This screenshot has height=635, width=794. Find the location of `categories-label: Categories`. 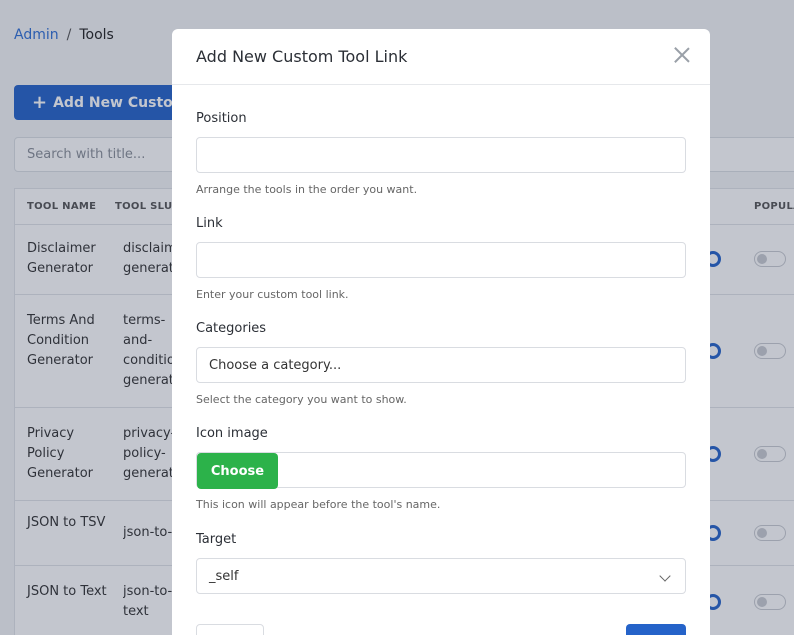

categories-label: Categories is located at coordinates (231, 328).